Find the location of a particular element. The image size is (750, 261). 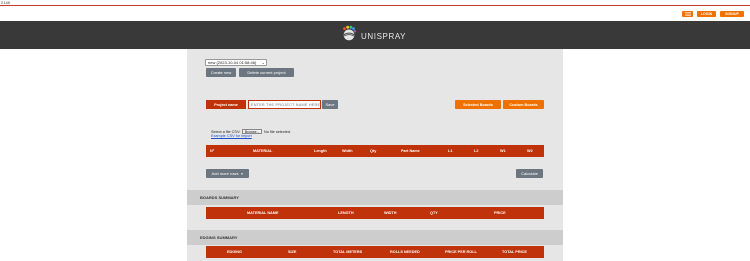

logo: UNISPRAY is located at coordinates (373, 36).